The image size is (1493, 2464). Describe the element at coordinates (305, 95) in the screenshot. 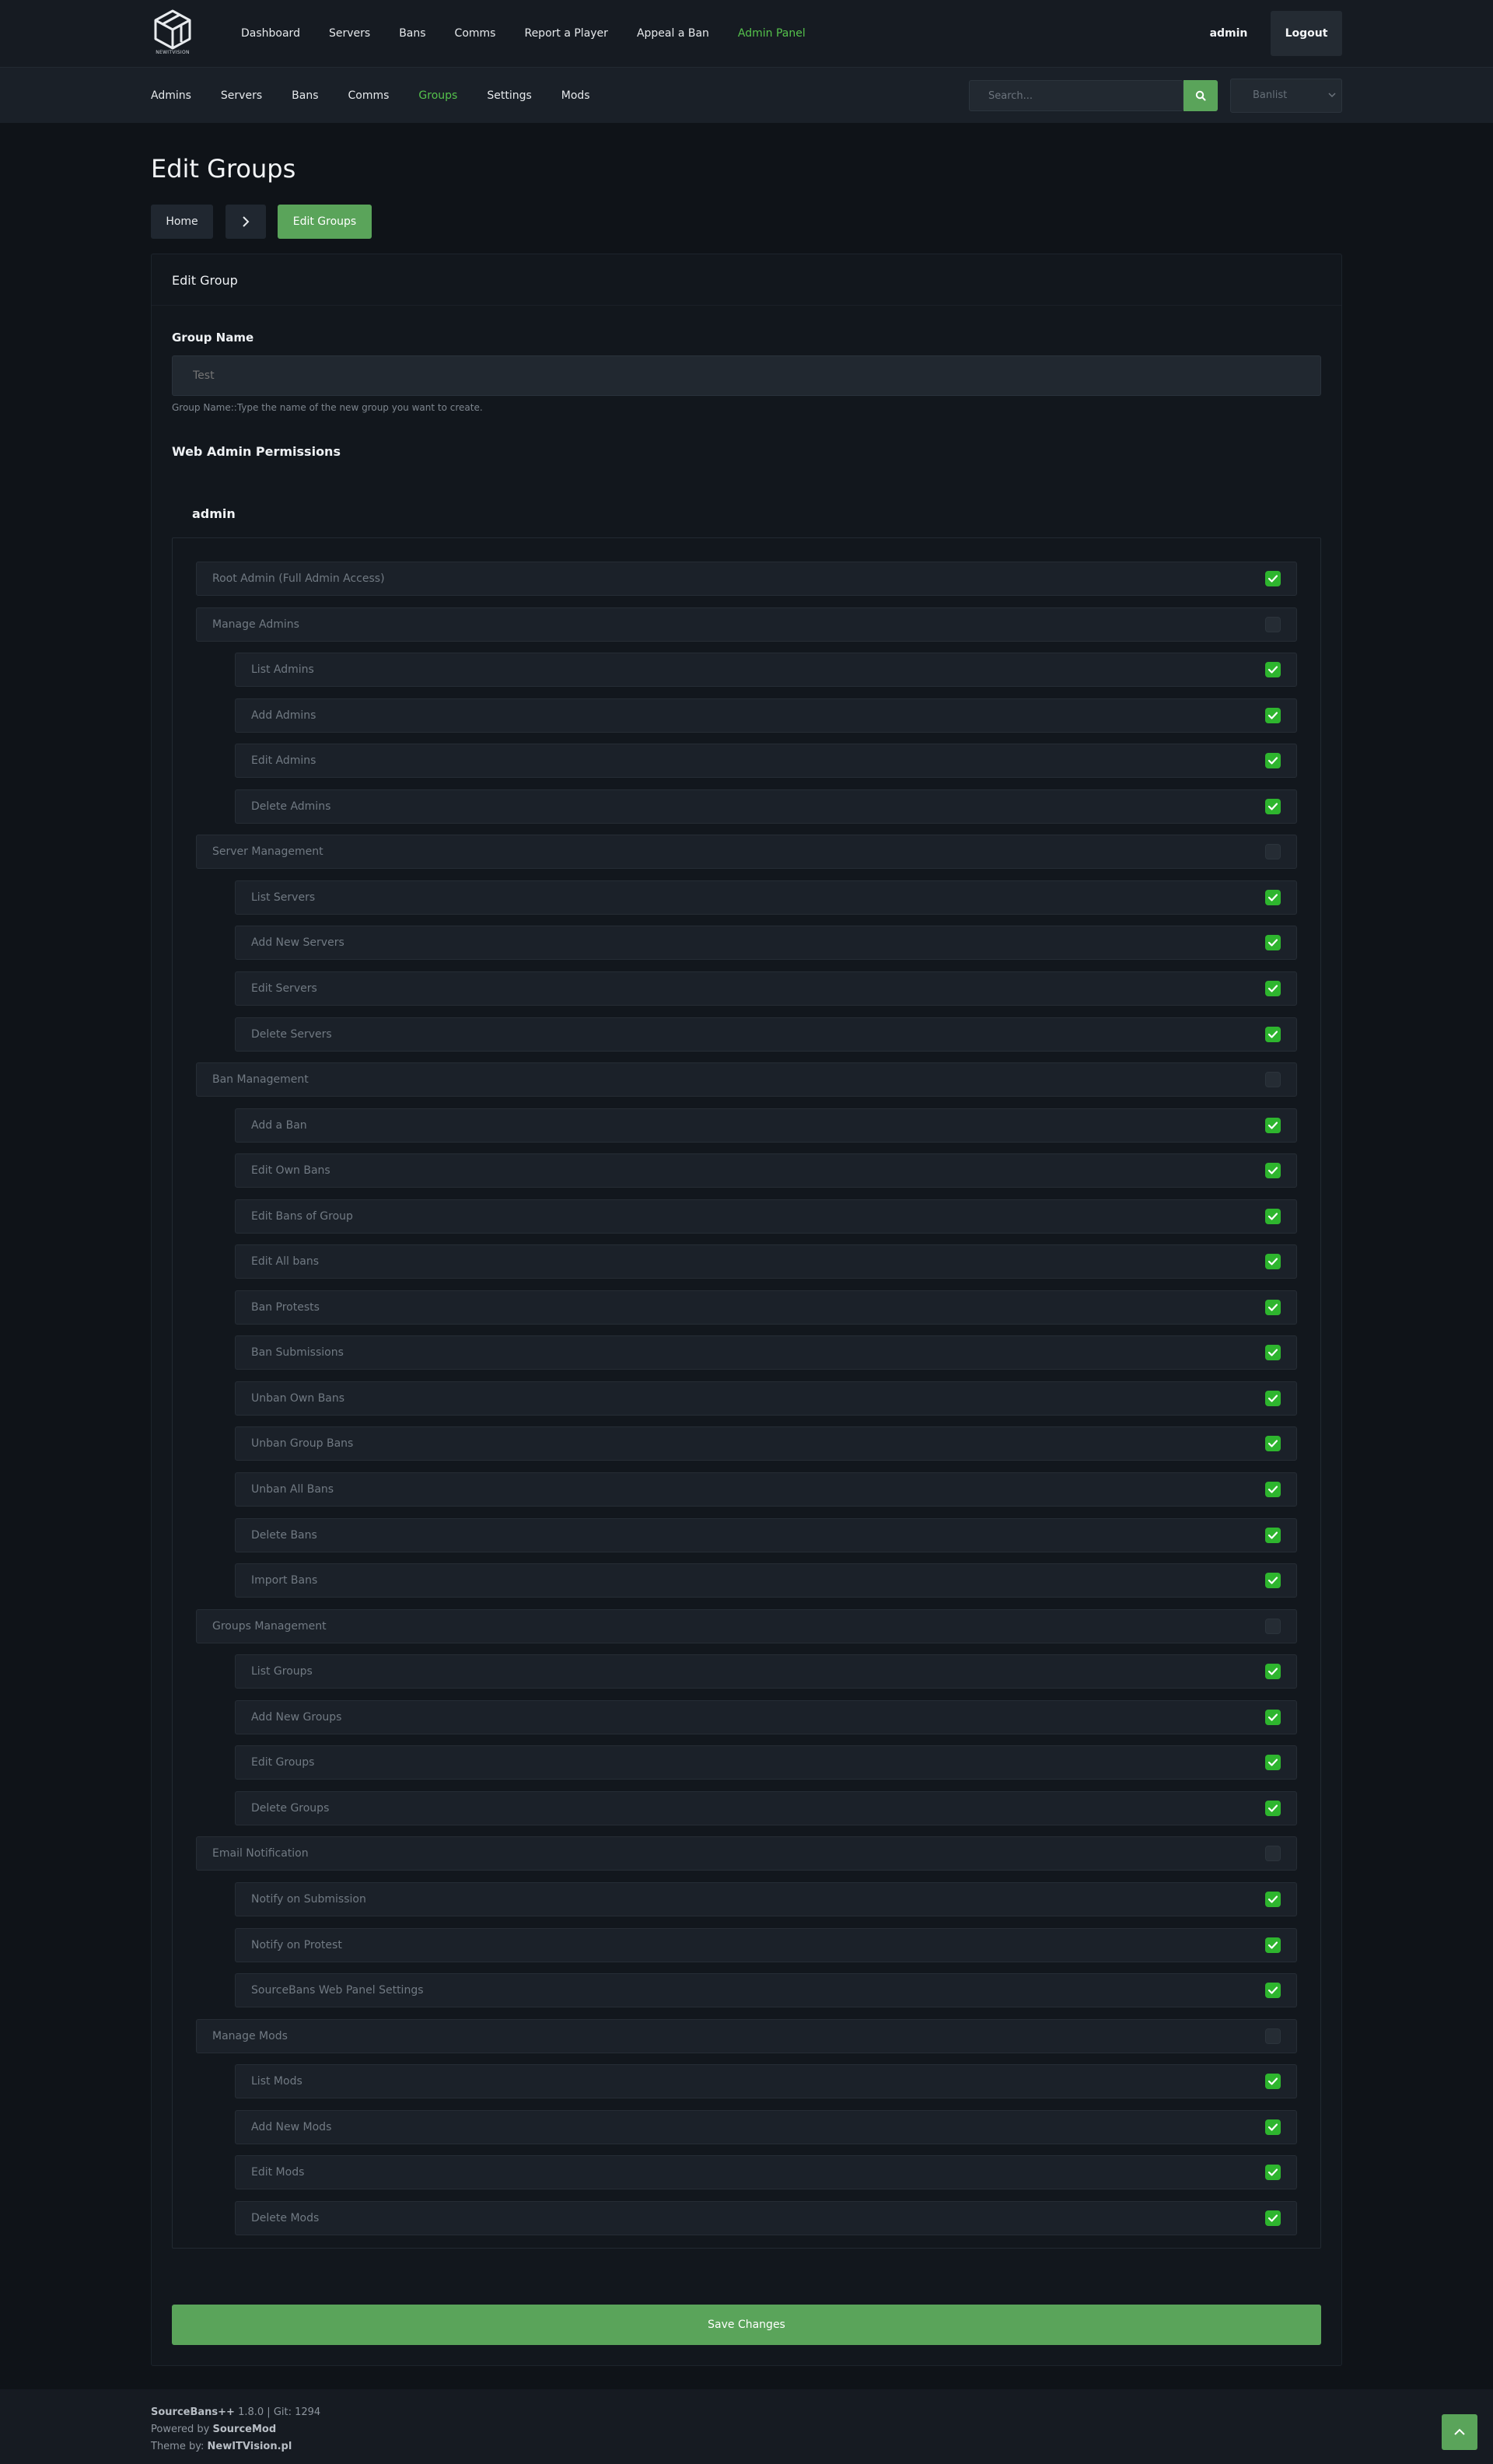

I see `subnav-bans: Bans` at that location.